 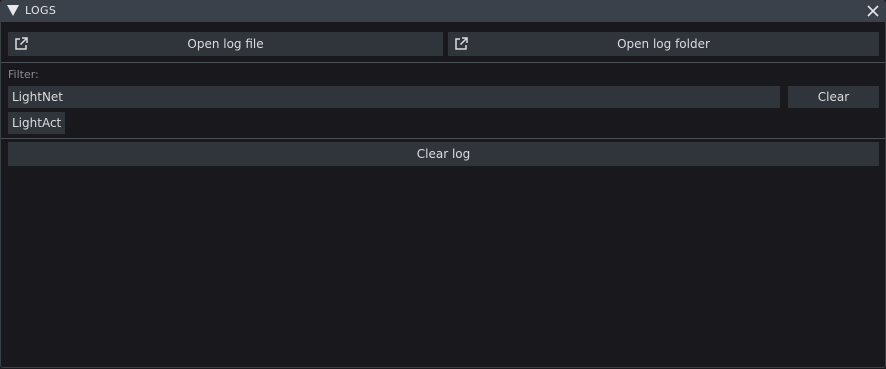 What do you see at coordinates (37, 123) in the screenshot?
I see `filter-tag: LightAct` at bounding box center [37, 123].